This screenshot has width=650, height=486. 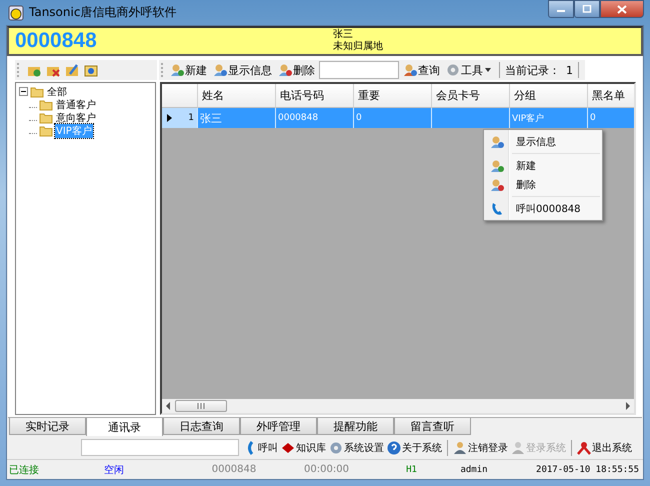 I want to click on status-text: 空闲, so click(x=114, y=470).